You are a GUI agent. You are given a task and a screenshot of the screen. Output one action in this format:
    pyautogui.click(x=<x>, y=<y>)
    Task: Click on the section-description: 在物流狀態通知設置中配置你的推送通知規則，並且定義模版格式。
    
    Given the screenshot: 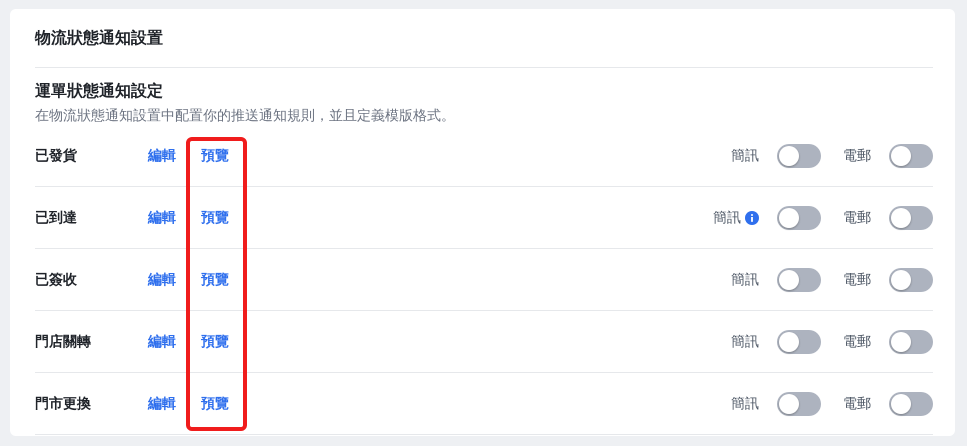 What is the action you would take?
    pyautogui.click(x=245, y=115)
    